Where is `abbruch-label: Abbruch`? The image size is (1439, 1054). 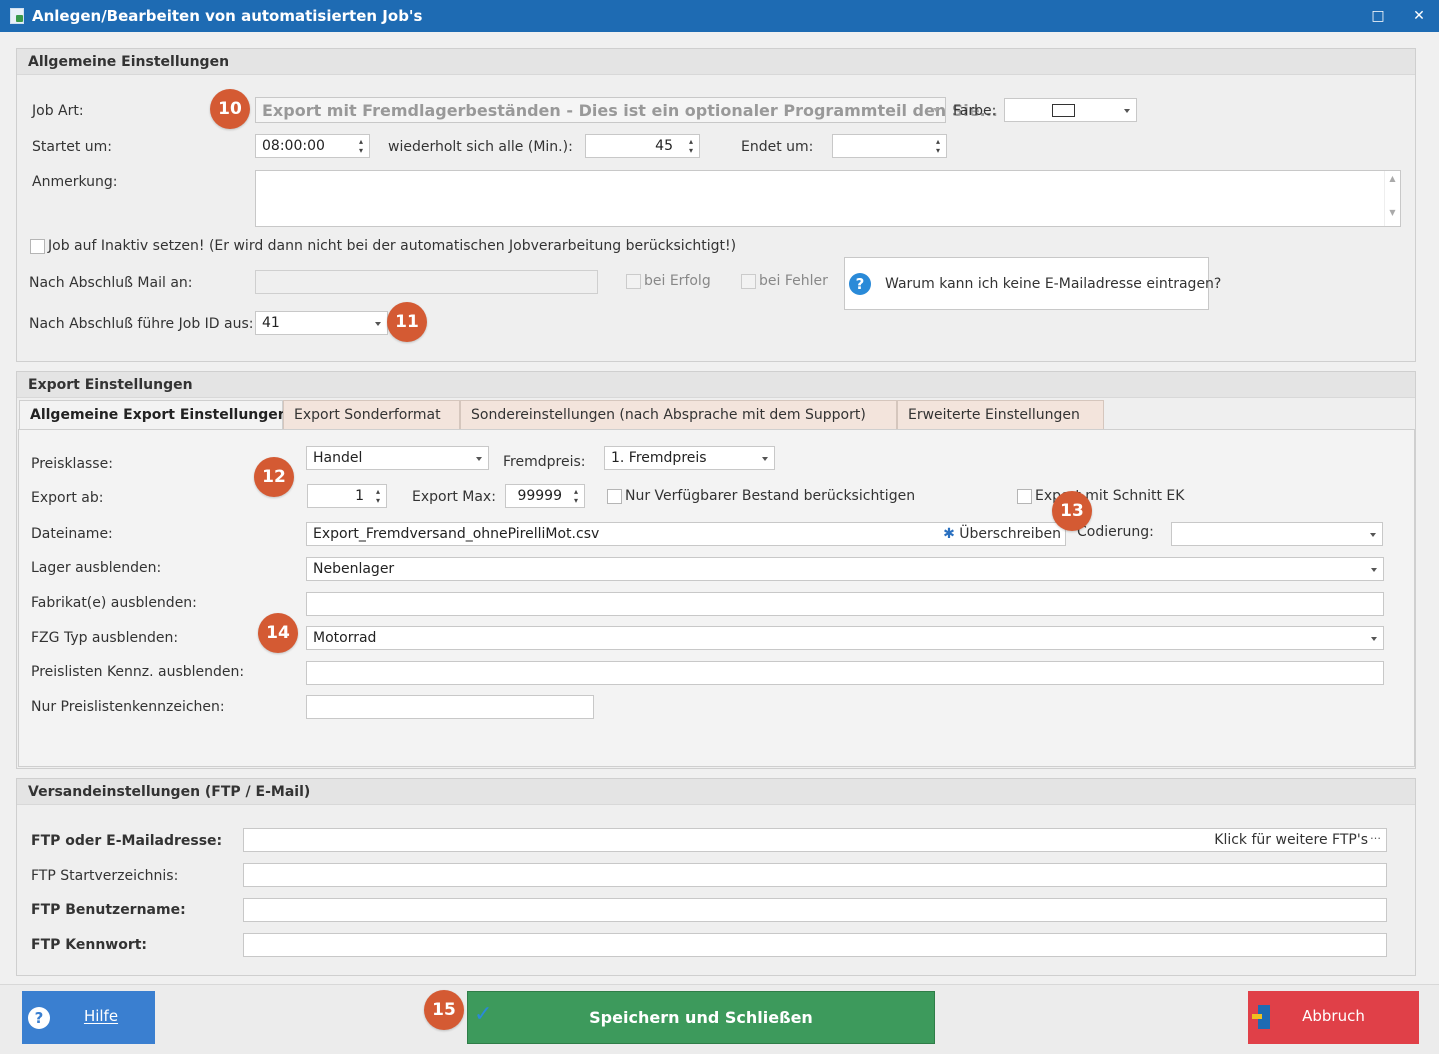 abbruch-label: Abbruch is located at coordinates (1333, 1016).